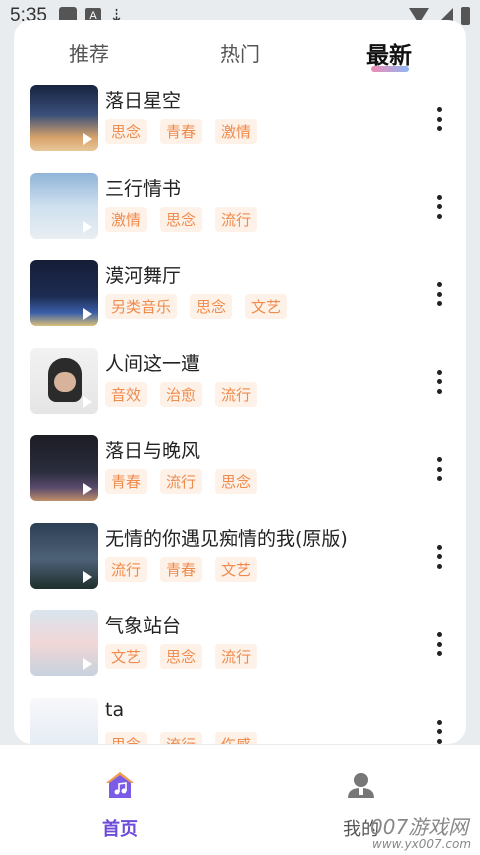  I want to click on song-tags: 流行 青春 文艺, so click(181, 569).